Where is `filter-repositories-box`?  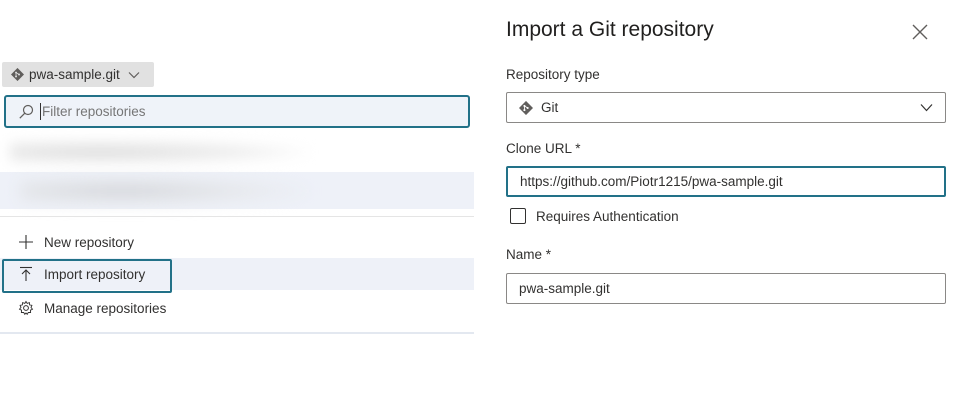 filter-repositories-box is located at coordinates (237, 111).